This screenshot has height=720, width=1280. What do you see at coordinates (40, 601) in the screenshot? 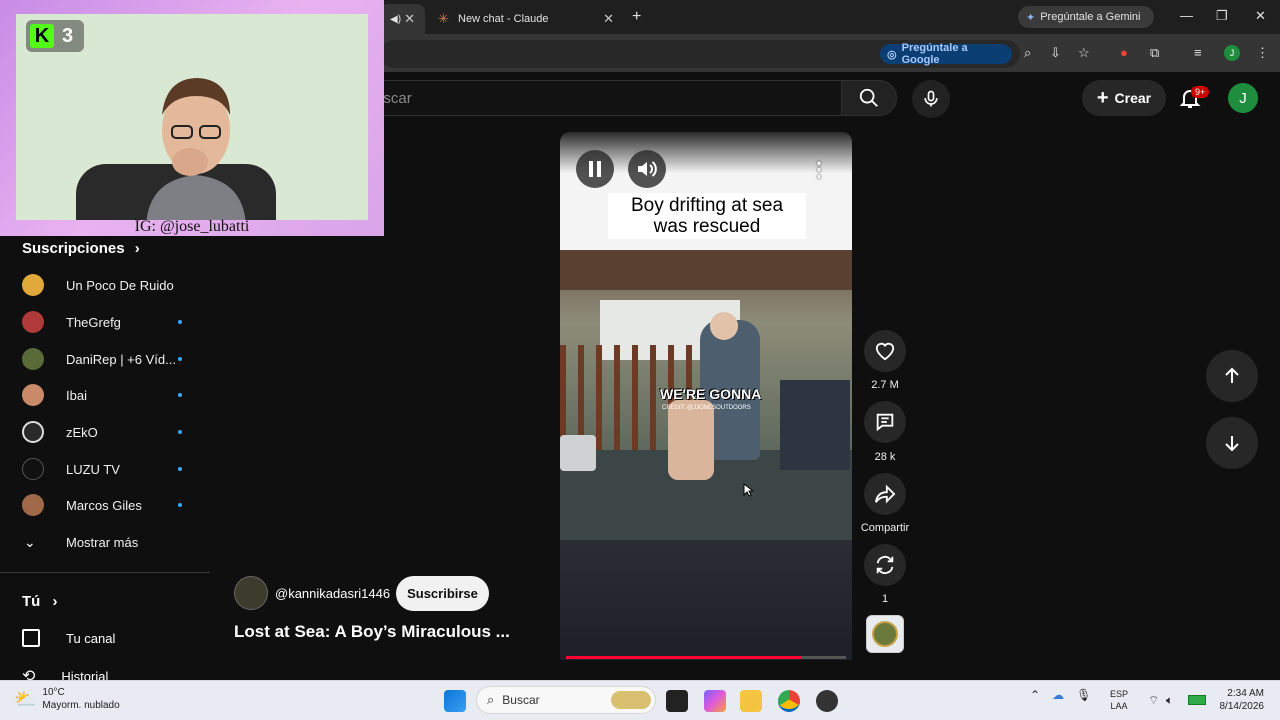
I see `you-section-heading: Tú ›` at bounding box center [40, 601].